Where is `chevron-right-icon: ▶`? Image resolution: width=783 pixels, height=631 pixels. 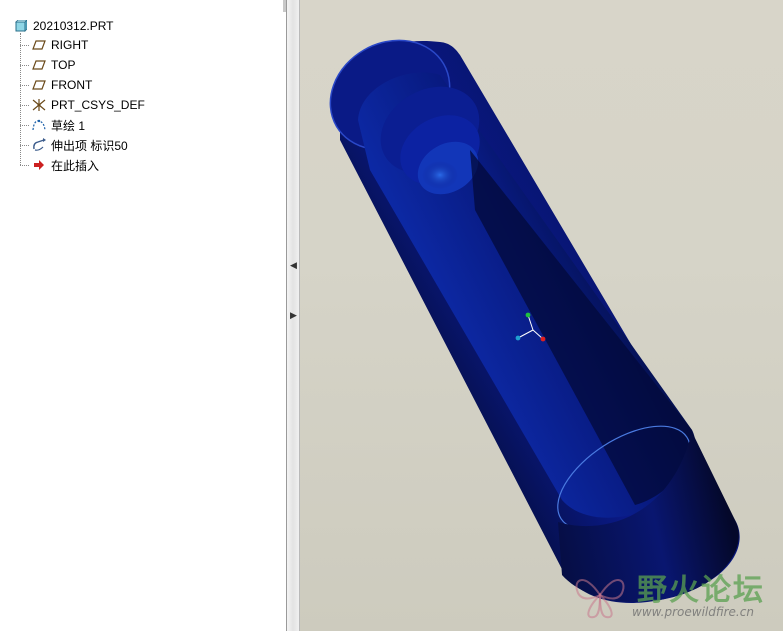 chevron-right-icon: ▶ is located at coordinates (293, 315).